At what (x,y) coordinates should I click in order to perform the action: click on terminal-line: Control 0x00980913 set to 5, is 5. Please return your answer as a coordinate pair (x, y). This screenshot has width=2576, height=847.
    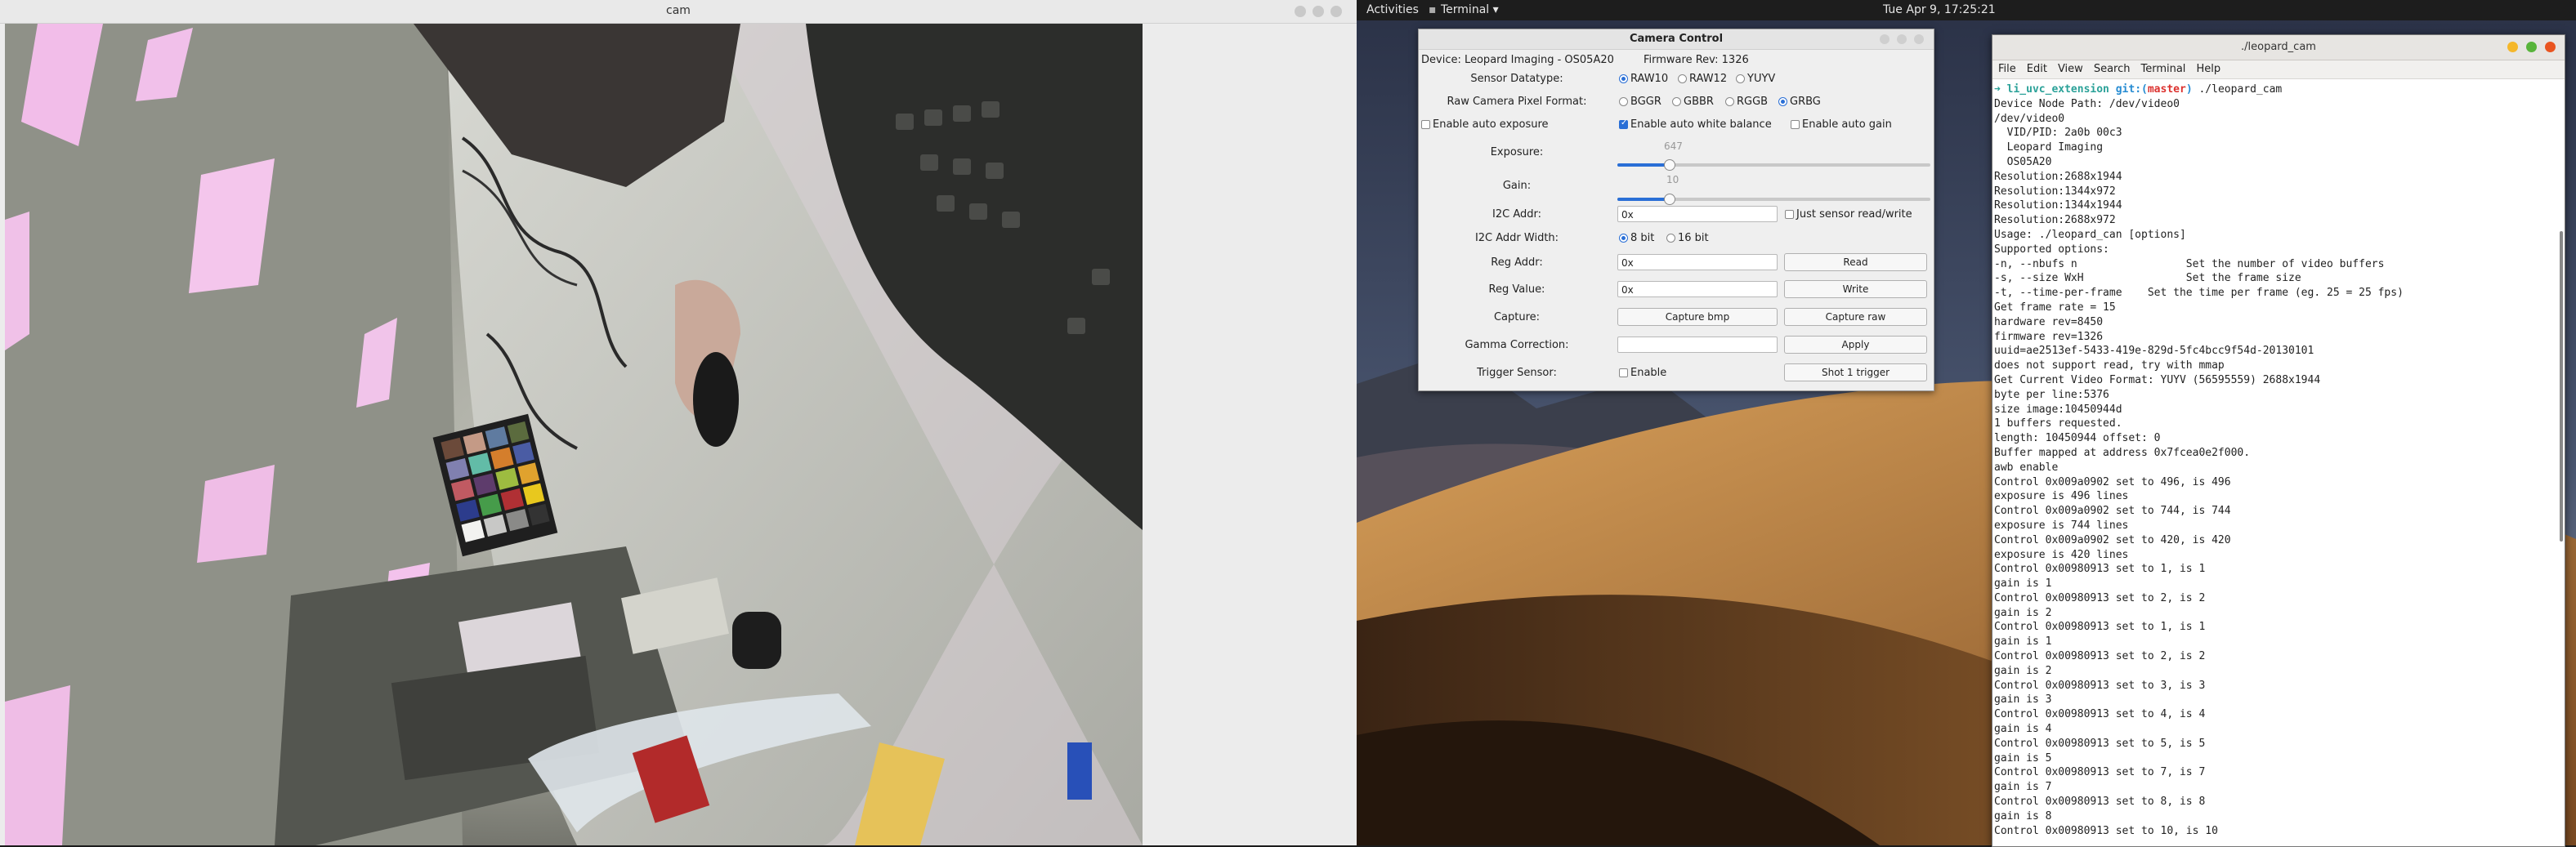
    Looking at the image, I should click on (2100, 743).